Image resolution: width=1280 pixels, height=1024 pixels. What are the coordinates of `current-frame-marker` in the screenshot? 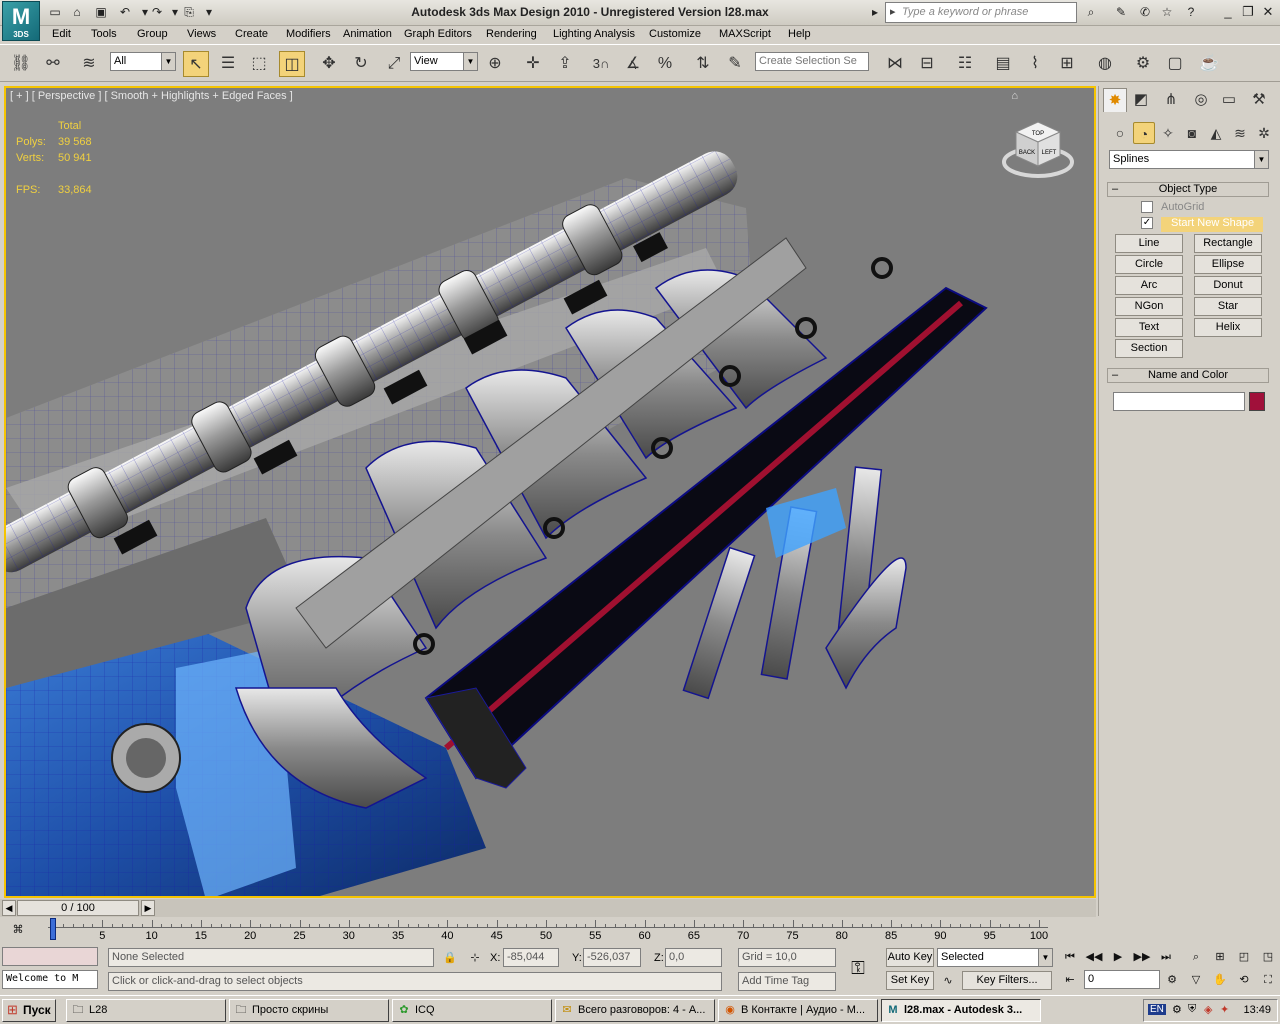 It's located at (53, 929).